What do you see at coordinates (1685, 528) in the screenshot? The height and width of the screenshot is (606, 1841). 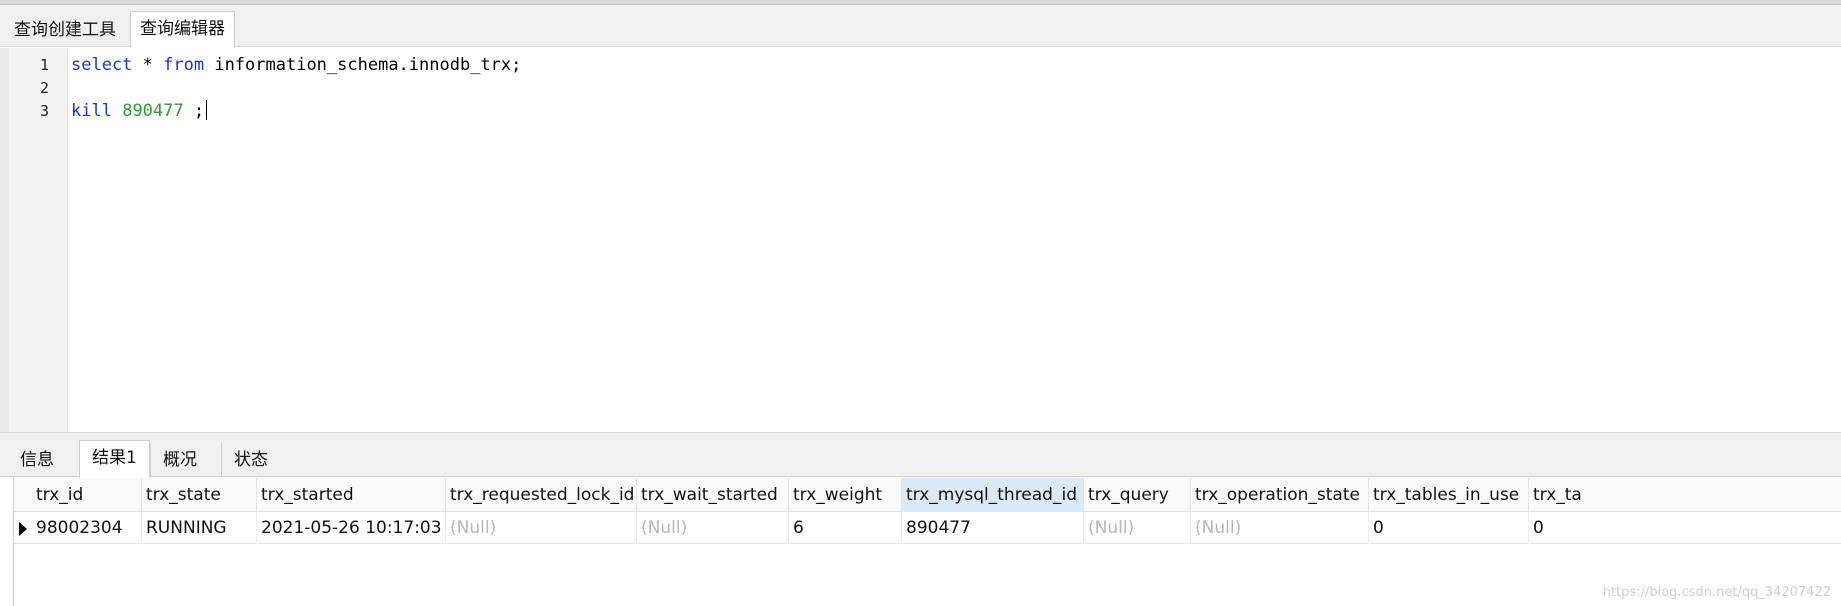 I see `cell-trx-tables-truncated: 0` at bounding box center [1685, 528].